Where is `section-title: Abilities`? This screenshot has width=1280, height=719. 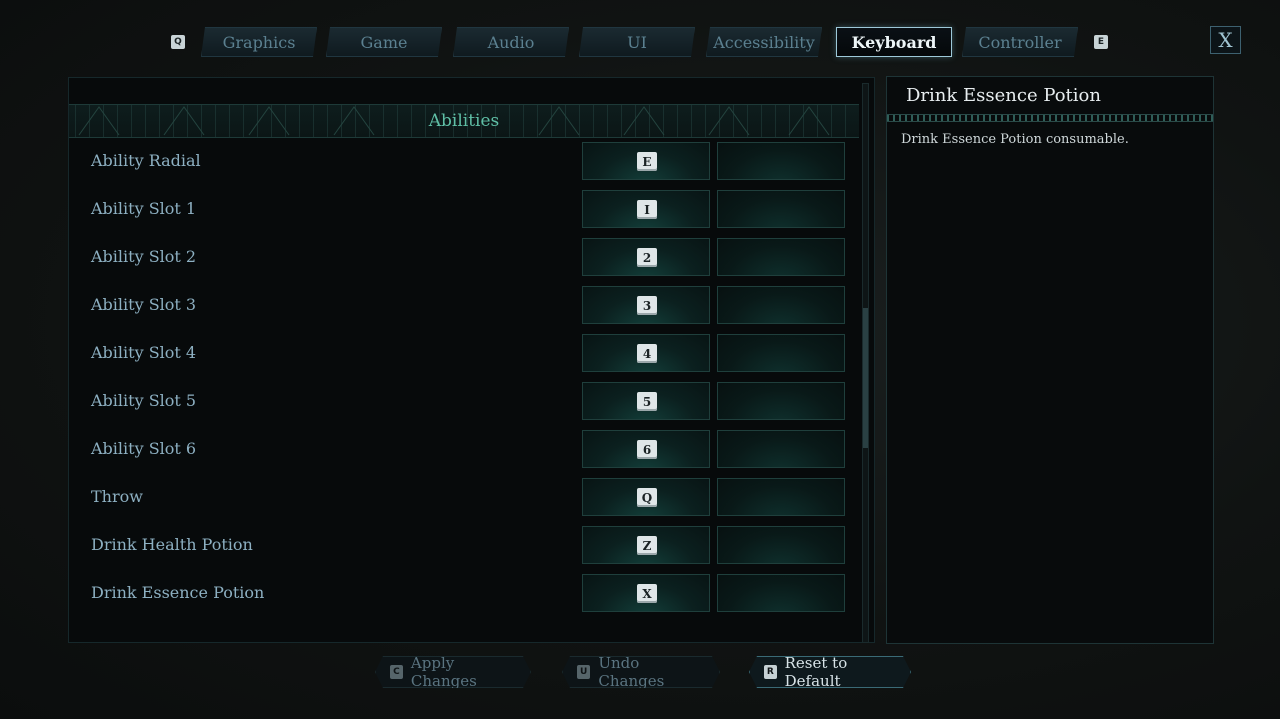 section-title: Abilities is located at coordinates (464, 121).